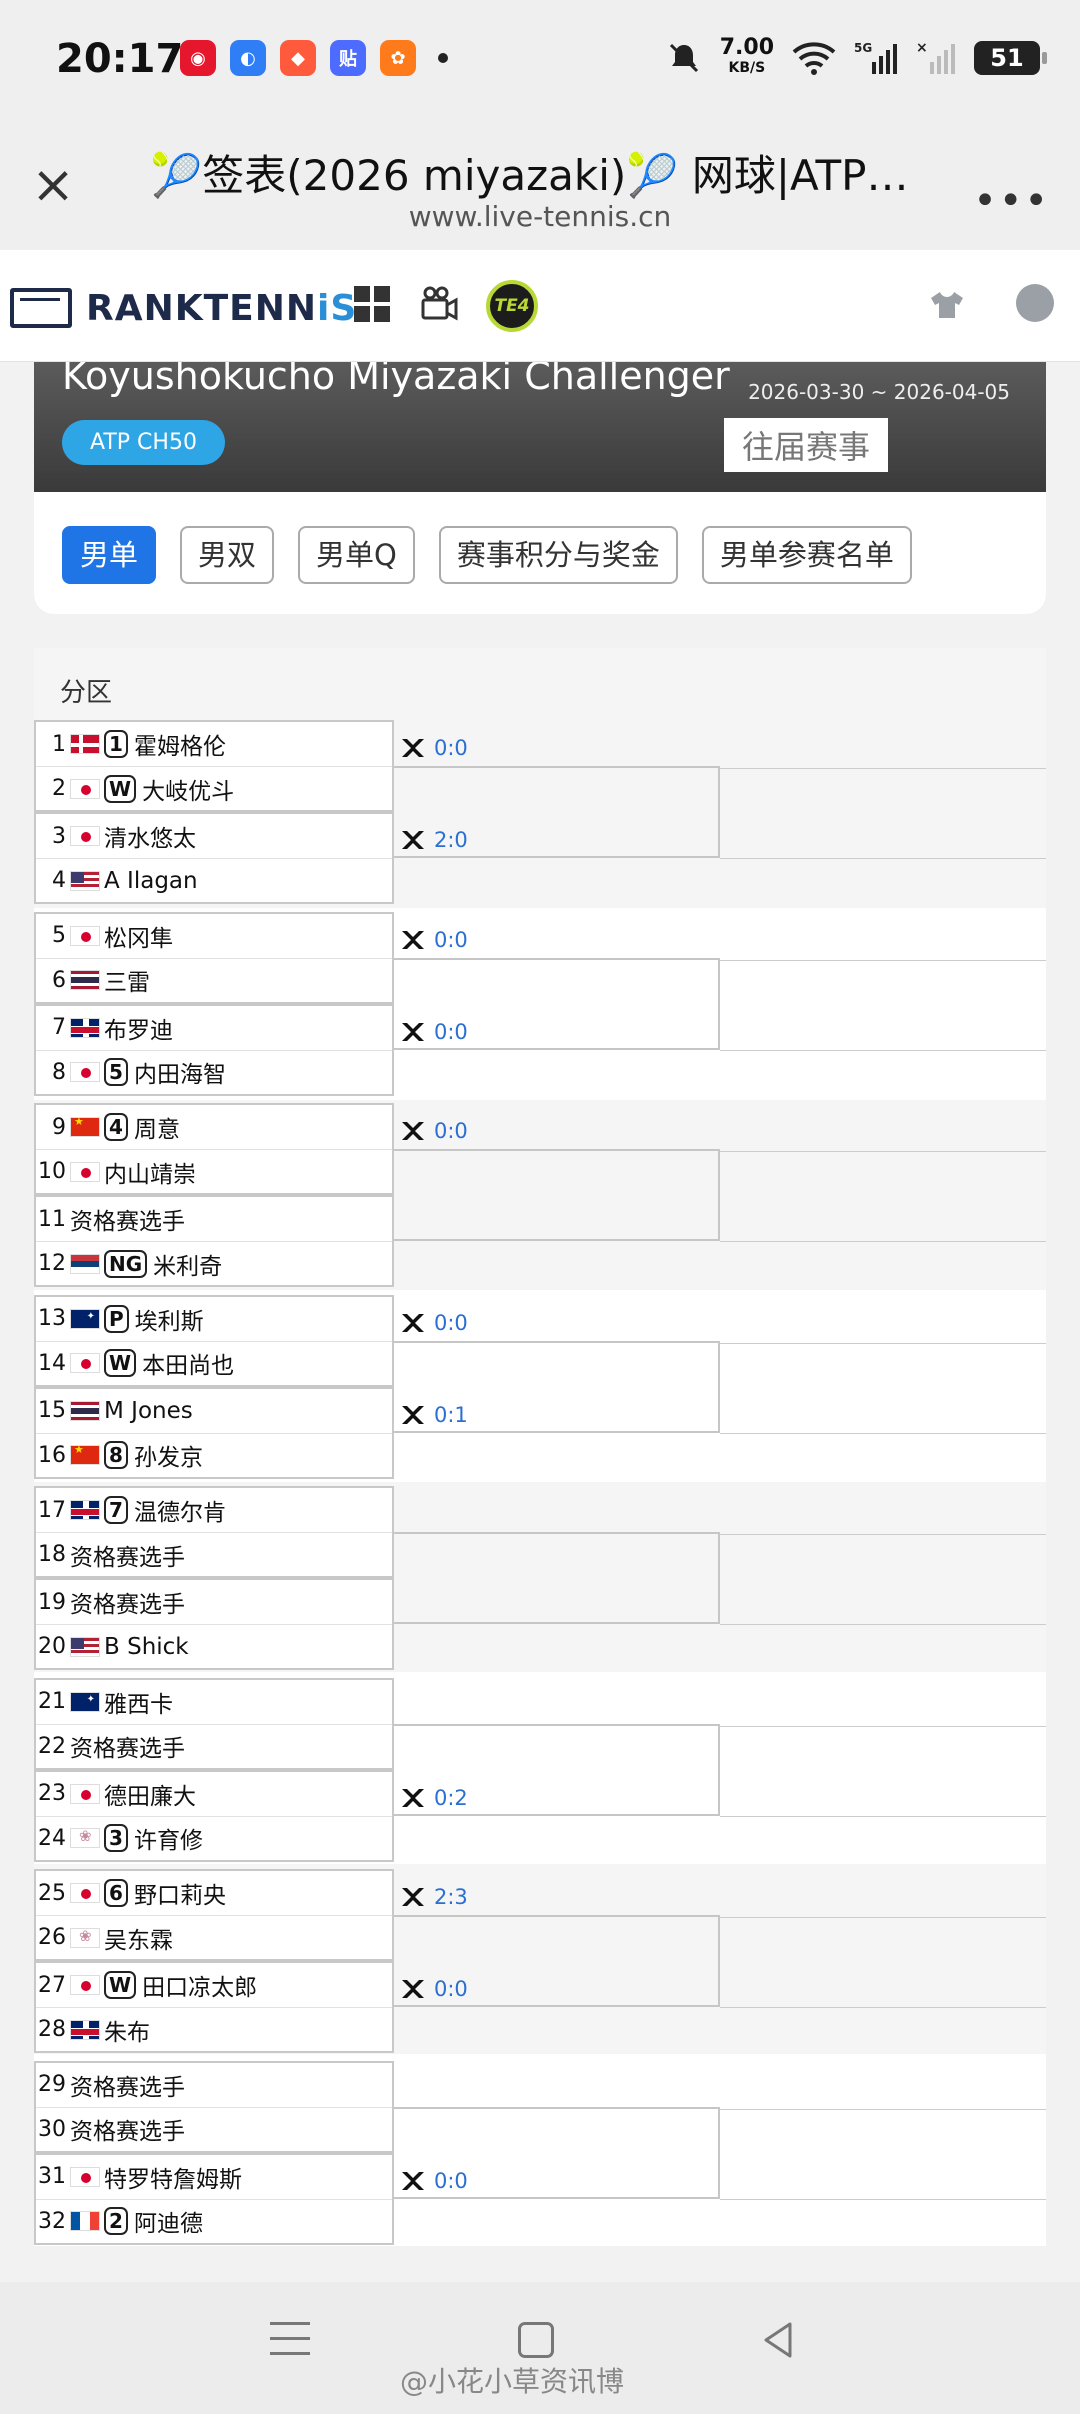  I want to click on first-round-match: 9 4周意 10 内山靖崇, so click(214, 1149).